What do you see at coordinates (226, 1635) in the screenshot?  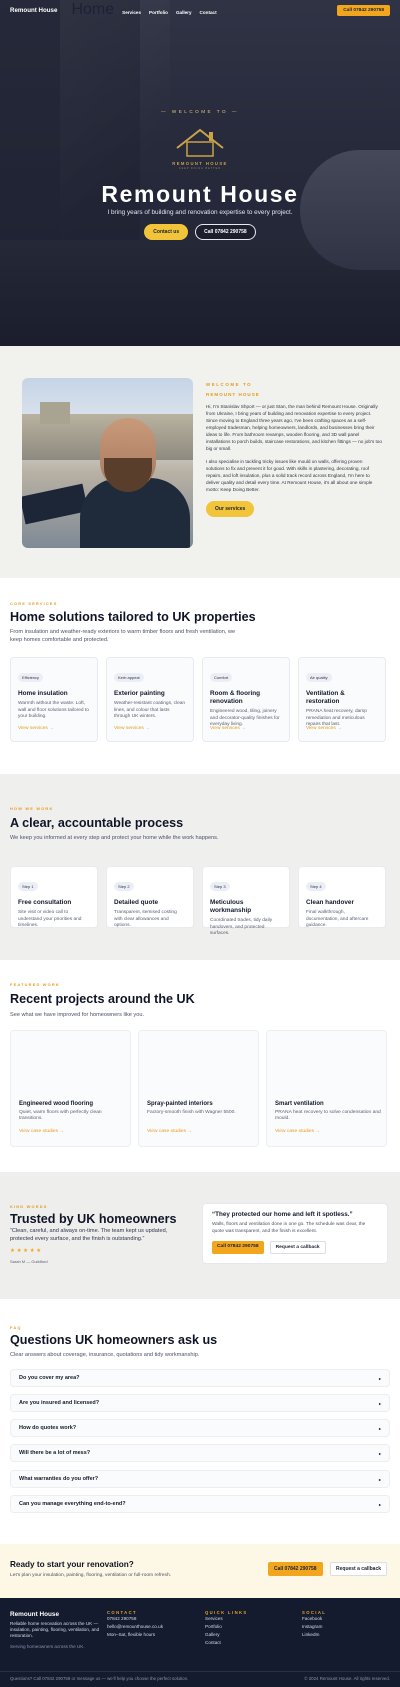 I see `footer-link-gallery: Gallery` at bounding box center [226, 1635].